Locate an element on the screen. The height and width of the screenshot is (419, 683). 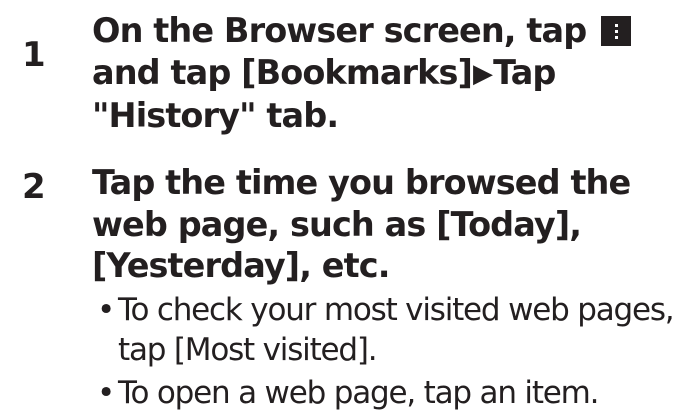
bullet-item: • To open a web page, tap an item. is located at coordinates (384, 393).